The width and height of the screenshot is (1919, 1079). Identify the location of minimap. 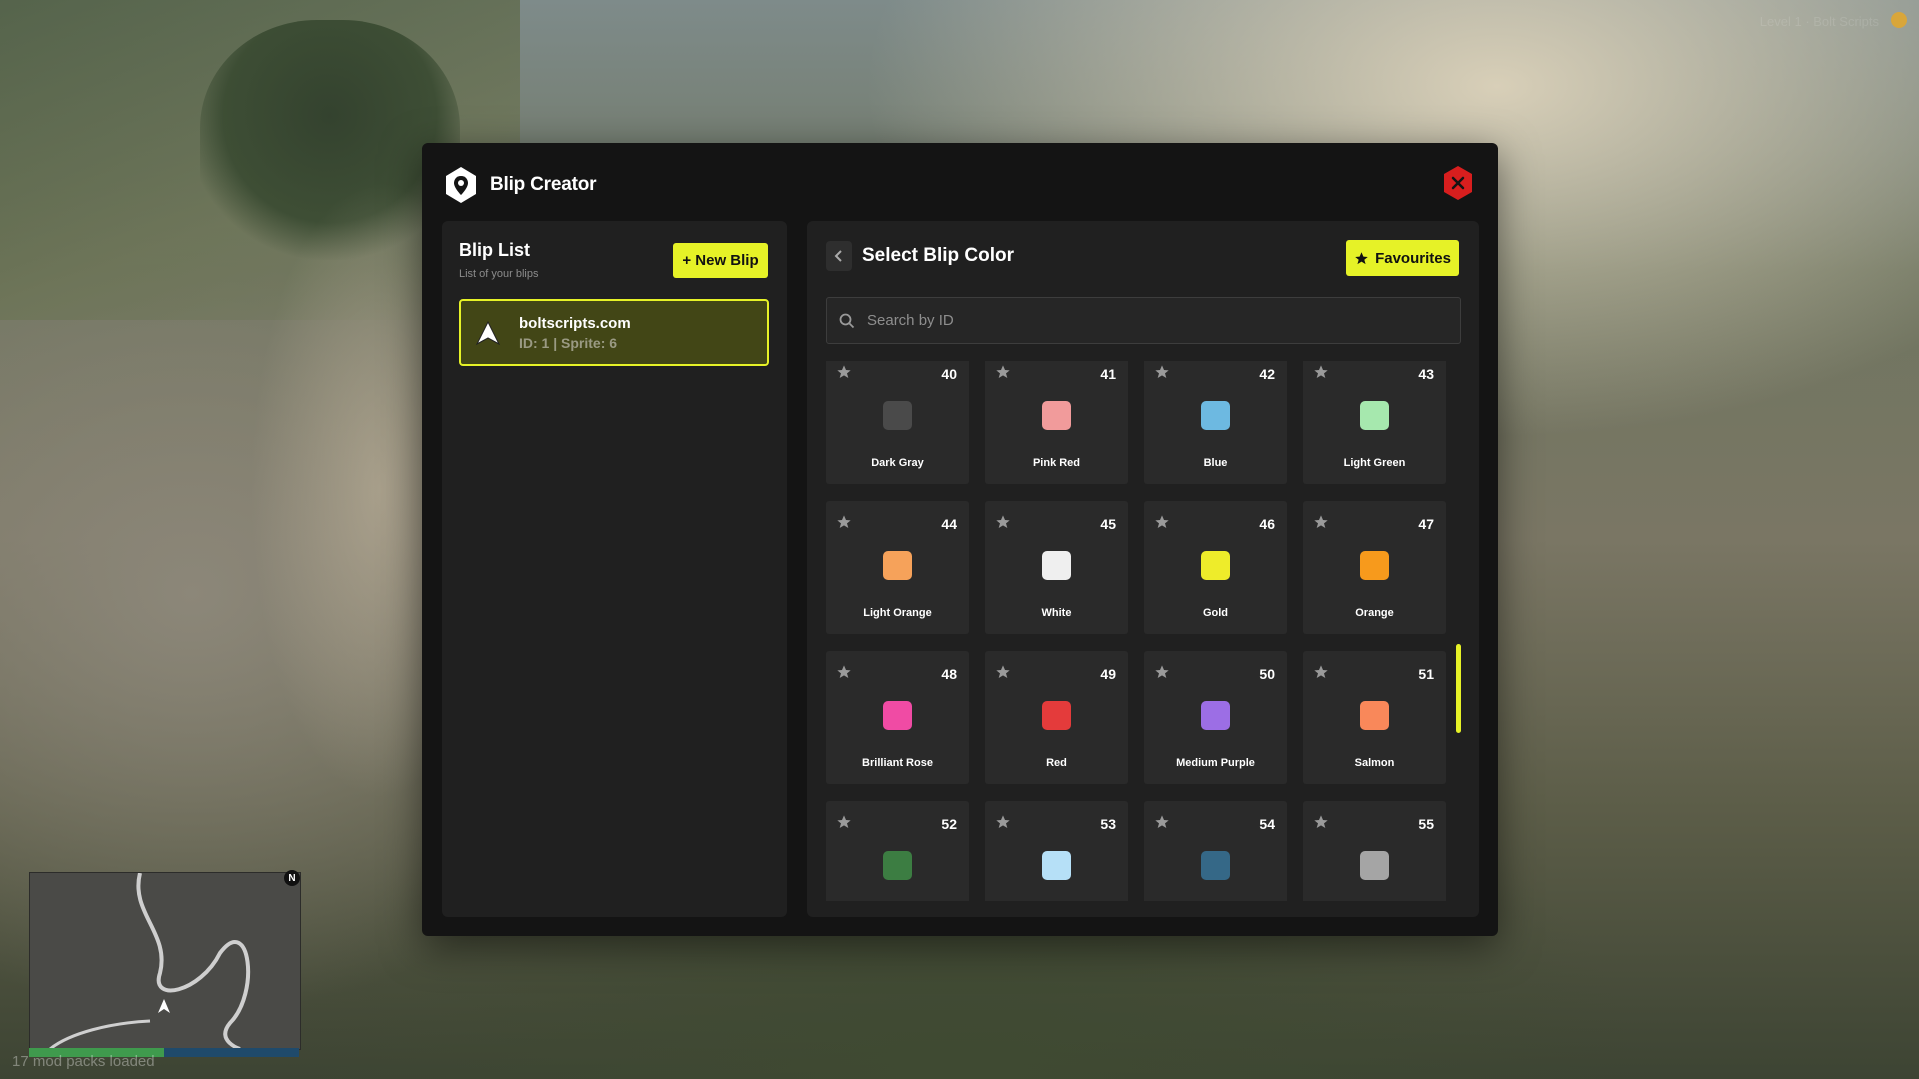
(165, 961).